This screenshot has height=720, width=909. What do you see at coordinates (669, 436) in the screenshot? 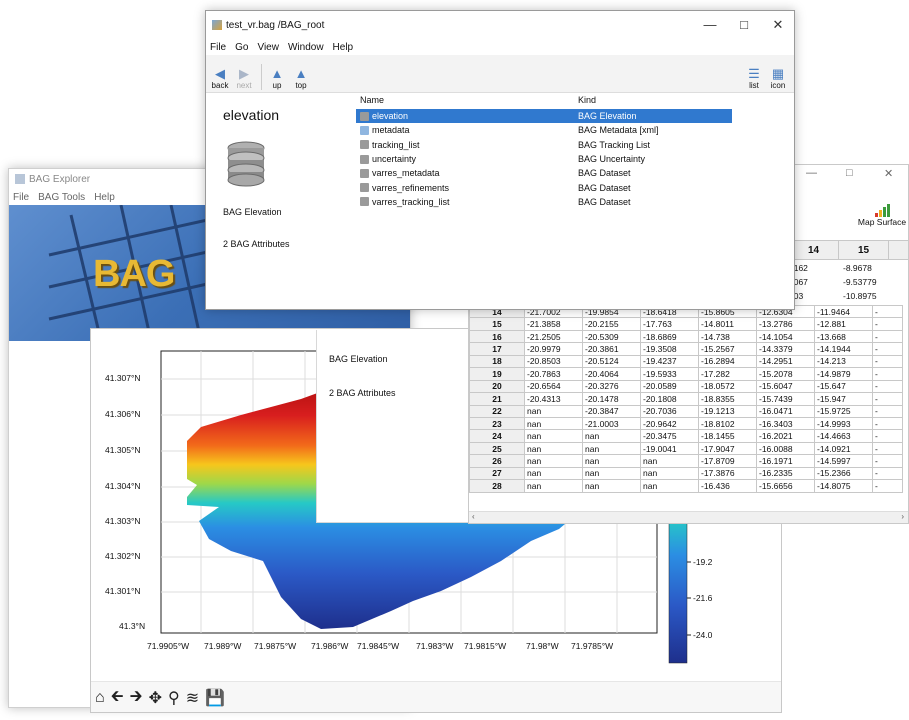
I see `table-cell: -20.3475` at bounding box center [669, 436].